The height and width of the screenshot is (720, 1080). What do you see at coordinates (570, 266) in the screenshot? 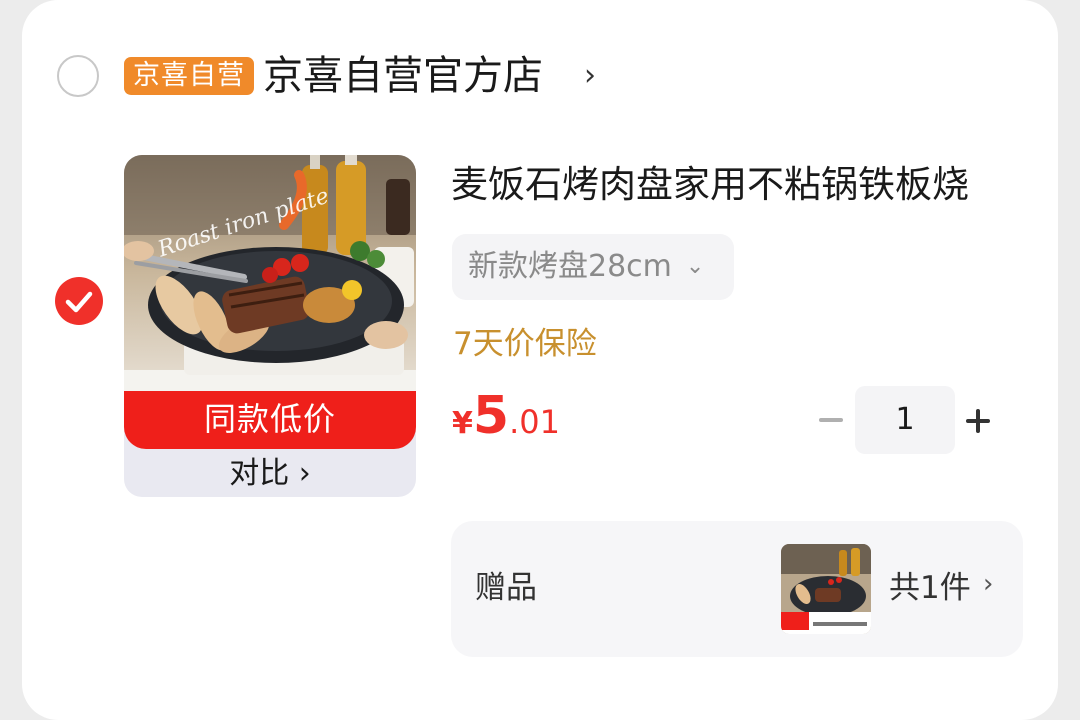
I see `spec-value: 新款烤盘28cm` at bounding box center [570, 266].